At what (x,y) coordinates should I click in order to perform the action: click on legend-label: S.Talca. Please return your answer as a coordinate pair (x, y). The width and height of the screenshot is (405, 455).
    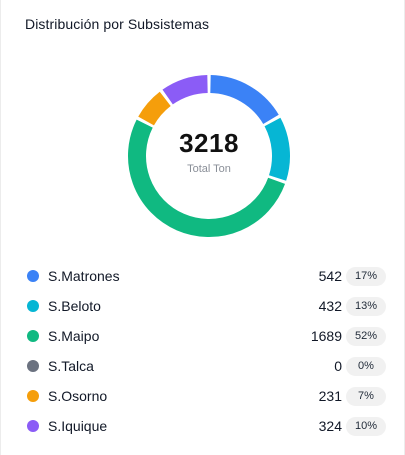
    Looking at the image, I should click on (71, 366).